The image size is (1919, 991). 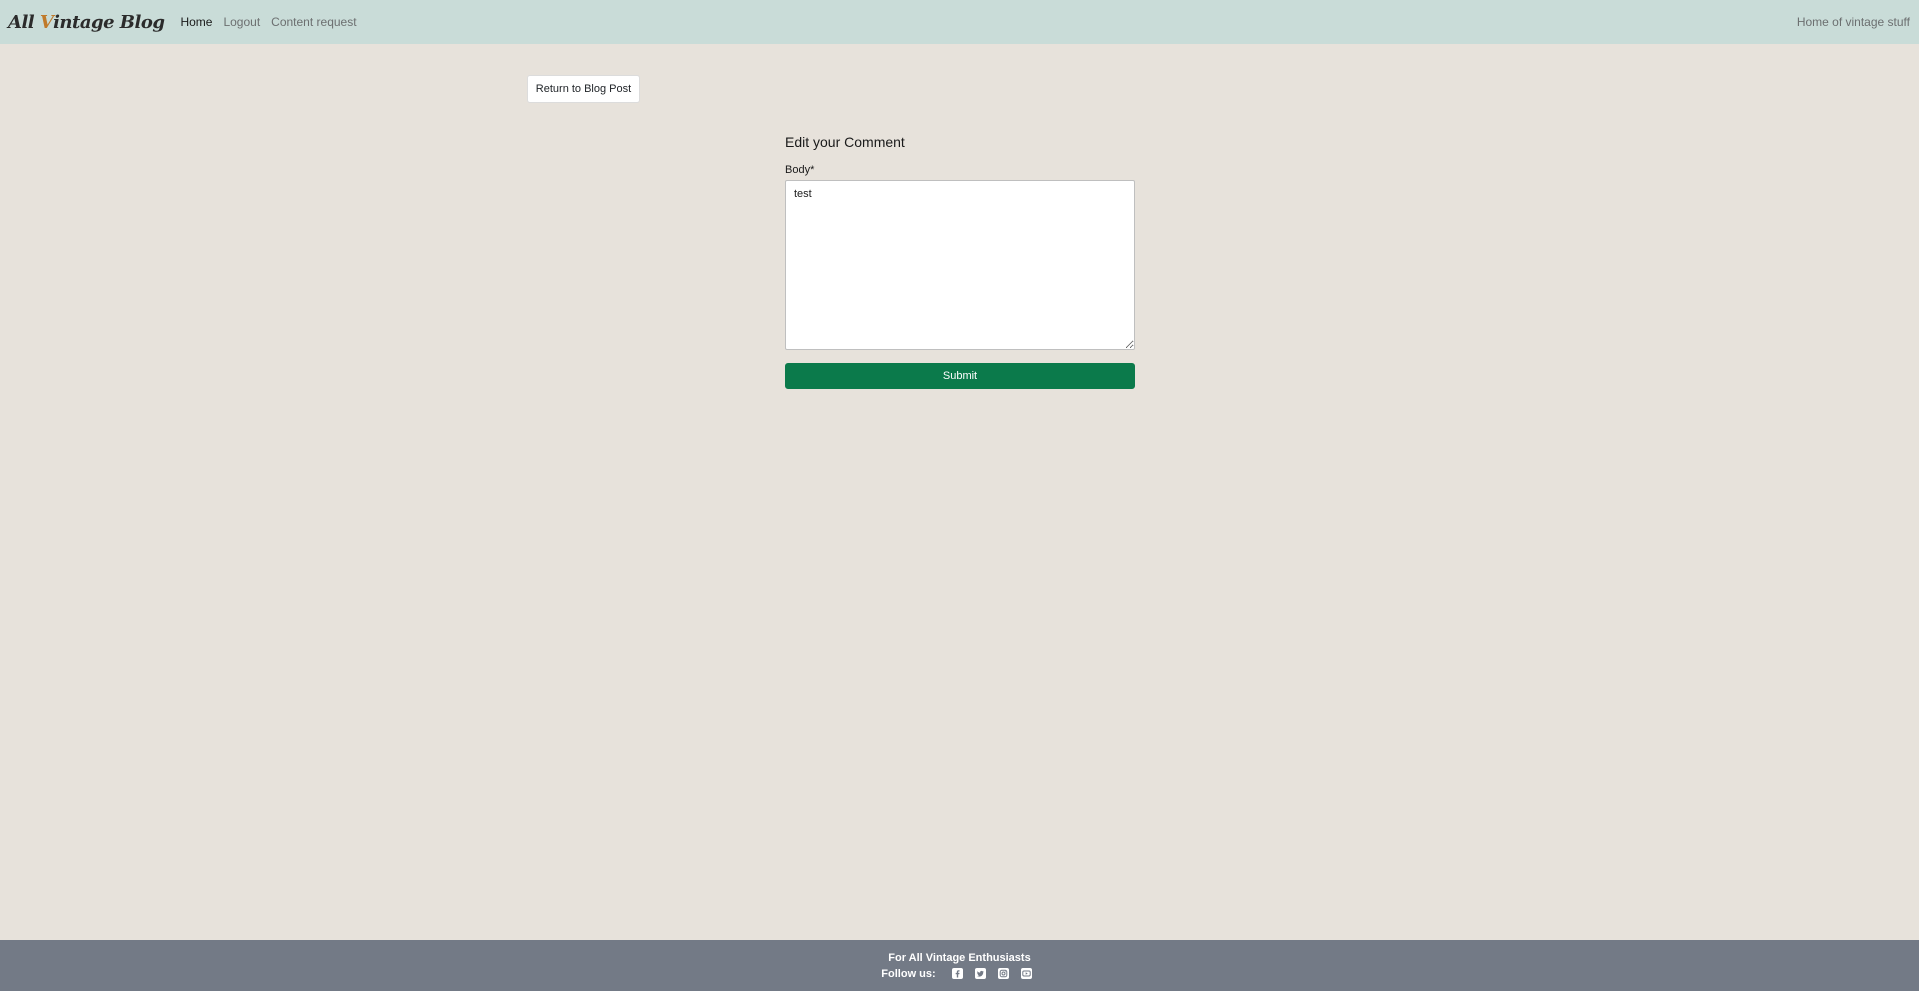 I want to click on brand-text-part2: intage Blog, so click(x=109, y=22).